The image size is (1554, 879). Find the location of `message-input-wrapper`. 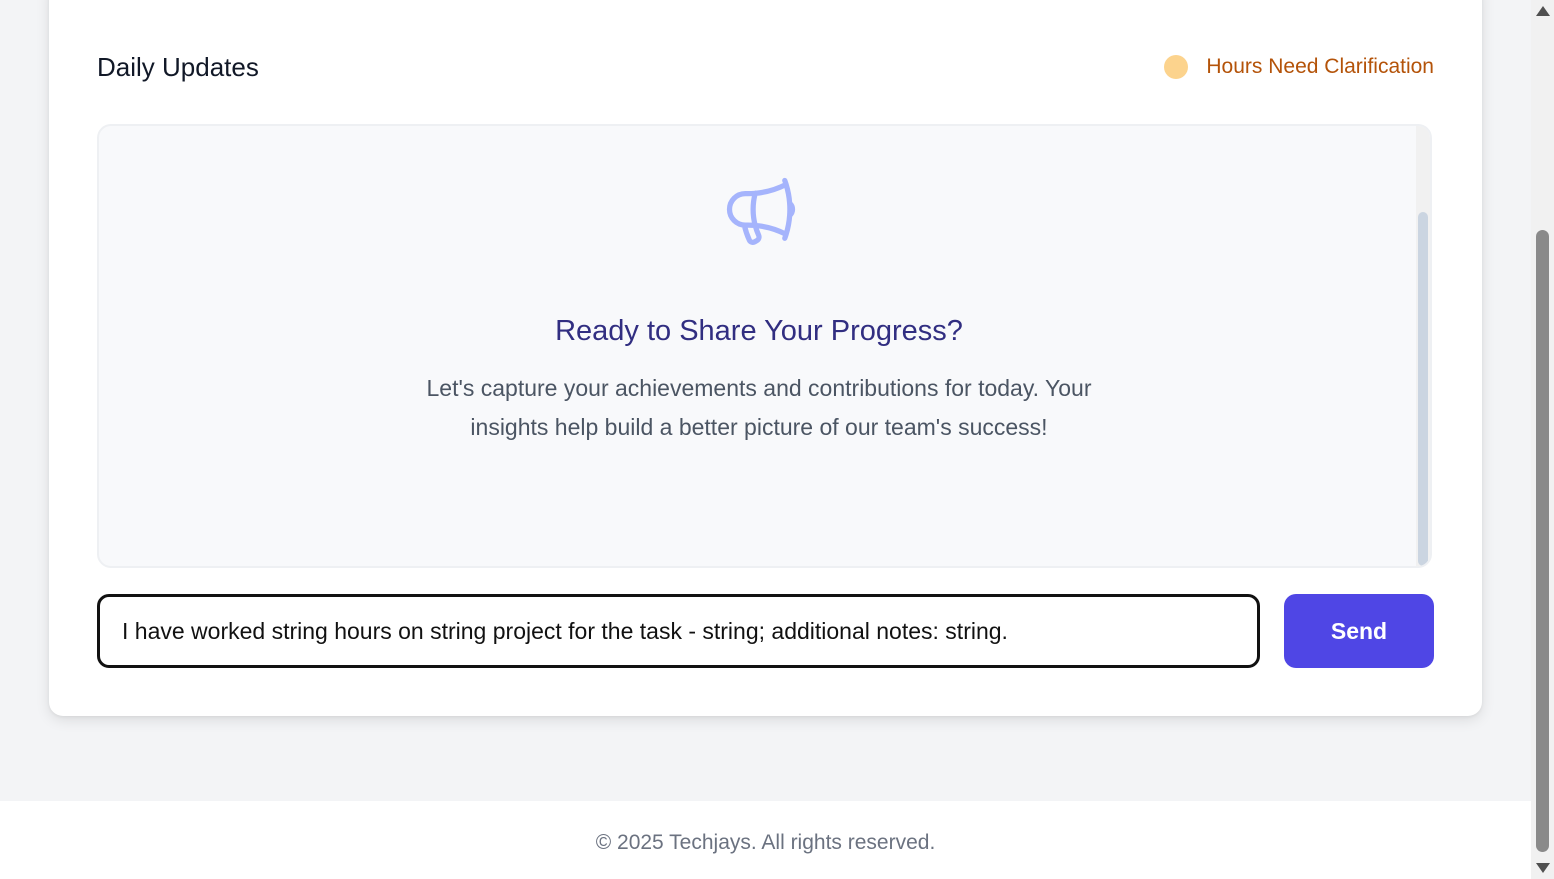

message-input-wrapper is located at coordinates (678, 631).